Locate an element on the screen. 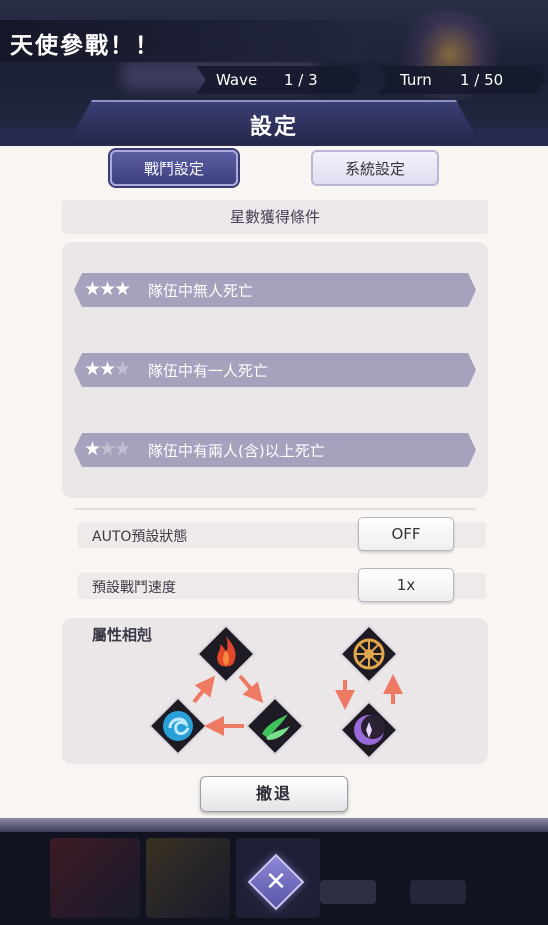 This screenshot has width=548, height=925. condition-text: 隊伍中無人死亡 is located at coordinates (201, 291).